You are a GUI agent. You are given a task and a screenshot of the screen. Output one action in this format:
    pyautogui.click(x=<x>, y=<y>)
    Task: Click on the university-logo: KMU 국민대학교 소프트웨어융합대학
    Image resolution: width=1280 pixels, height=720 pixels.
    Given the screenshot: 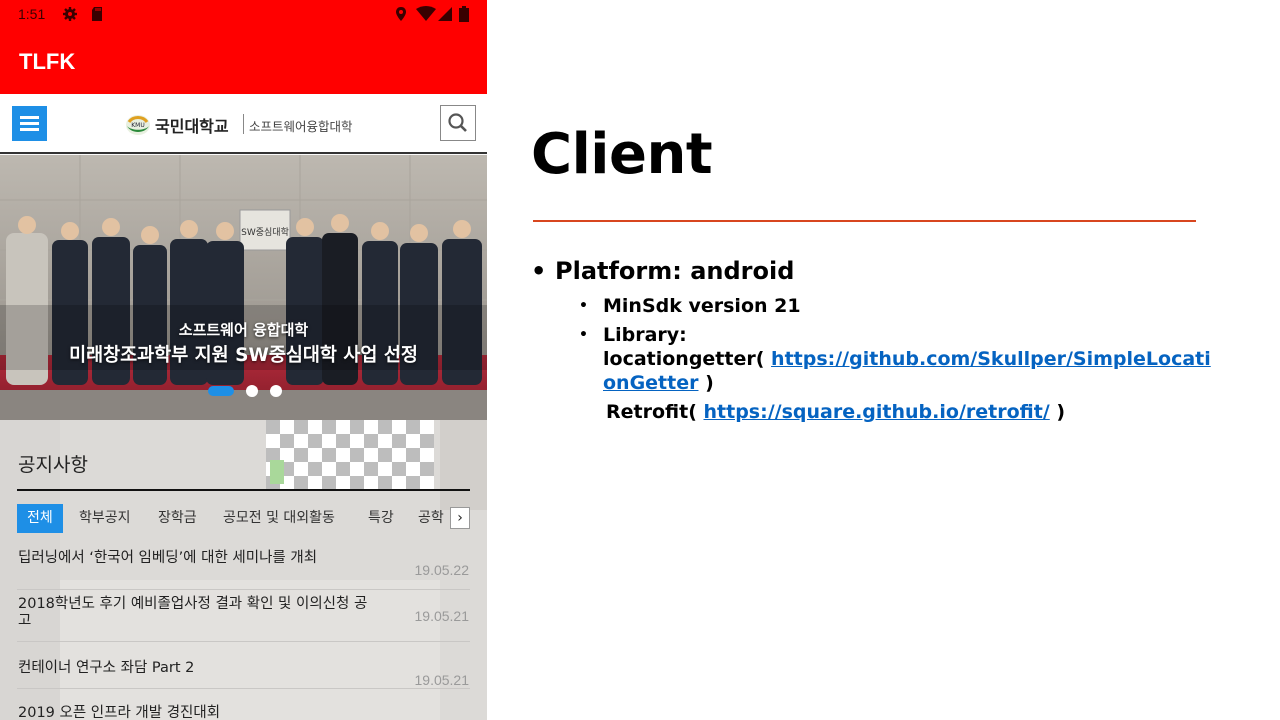 What is the action you would take?
    pyautogui.click(x=245, y=124)
    